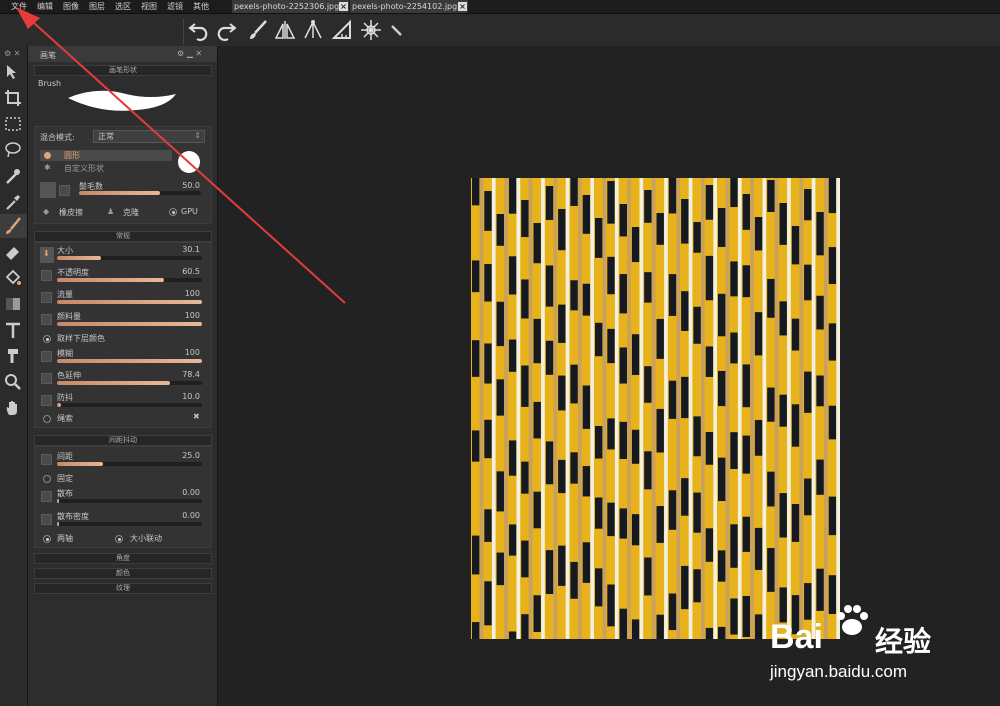  I want to click on stretch-value: 78.4, so click(191, 374).